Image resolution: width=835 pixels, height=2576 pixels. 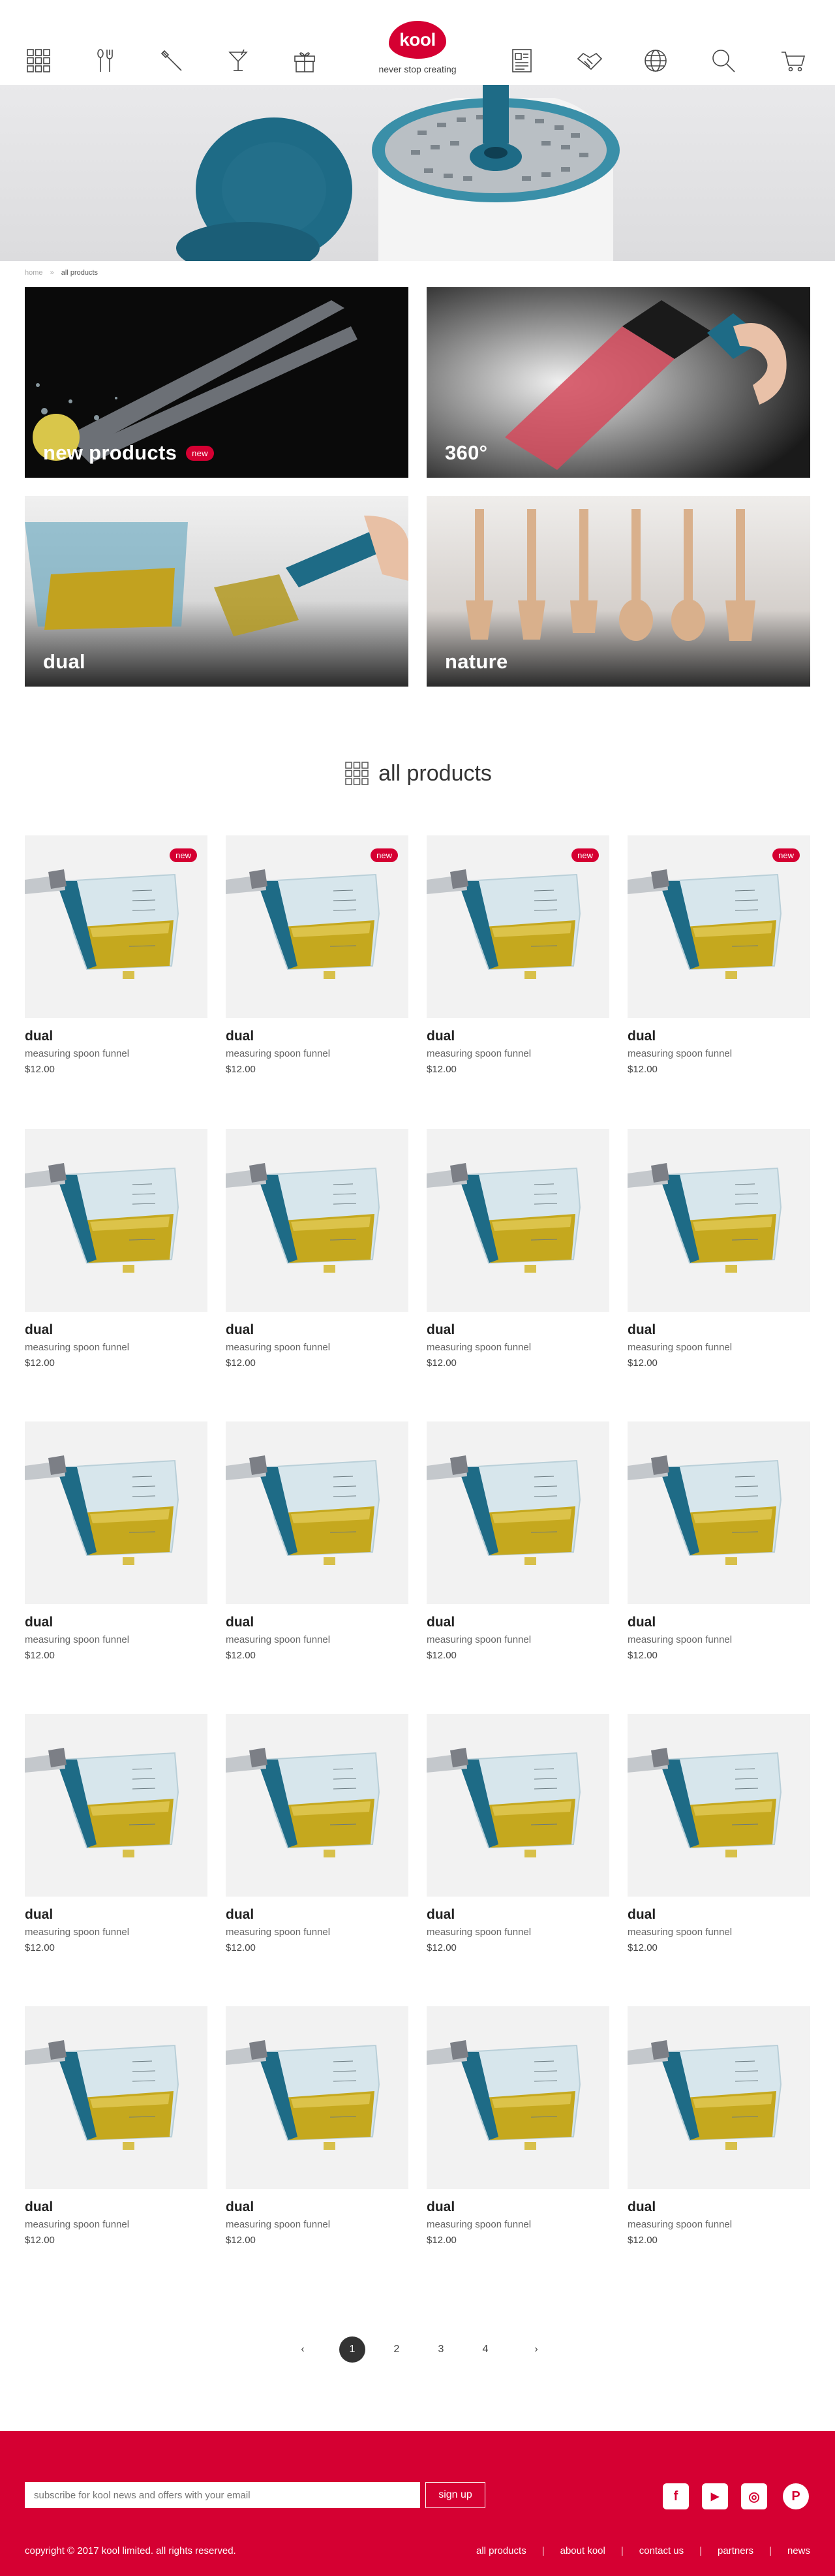 What do you see at coordinates (582, 2550) in the screenshot?
I see `footer-link-about: about kool` at bounding box center [582, 2550].